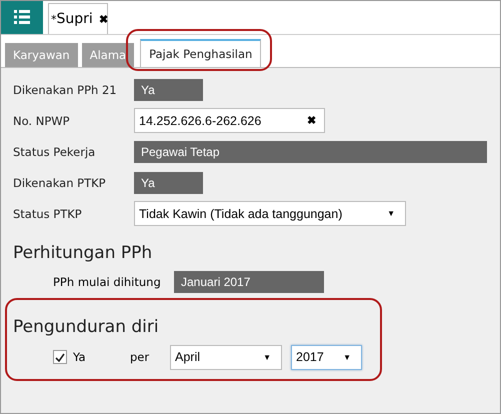  Describe the element at coordinates (65, 89) in the screenshot. I see `field-label: Dikenakan PPh 21` at that location.